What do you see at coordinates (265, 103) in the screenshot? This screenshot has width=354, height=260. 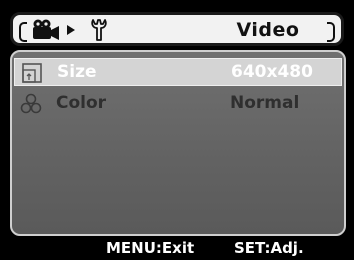 I see `menu-item-value: Normal` at bounding box center [265, 103].